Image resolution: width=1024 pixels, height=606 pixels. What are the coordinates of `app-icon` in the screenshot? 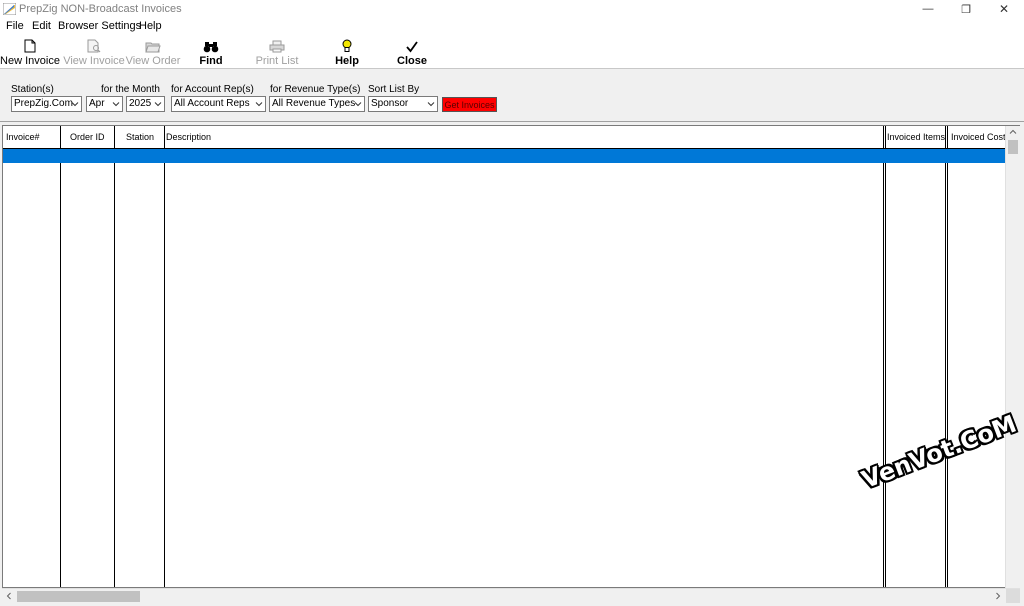 It's located at (9, 9).